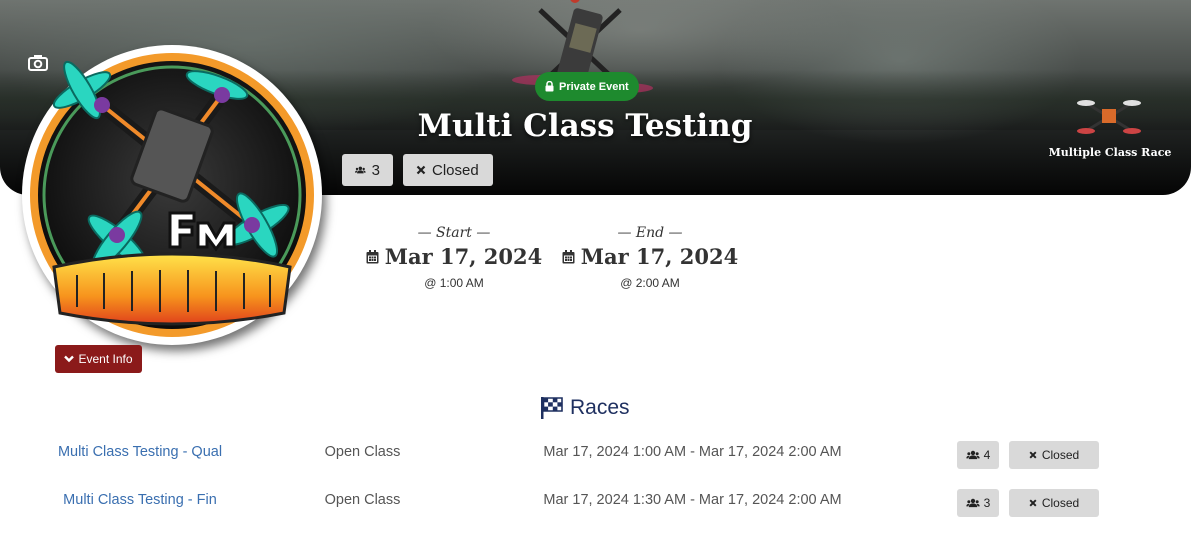 This screenshot has width=1191, height=536. Describe the element at coordinates (172, 195) in the screenshot. I see `club-logo` at that location.